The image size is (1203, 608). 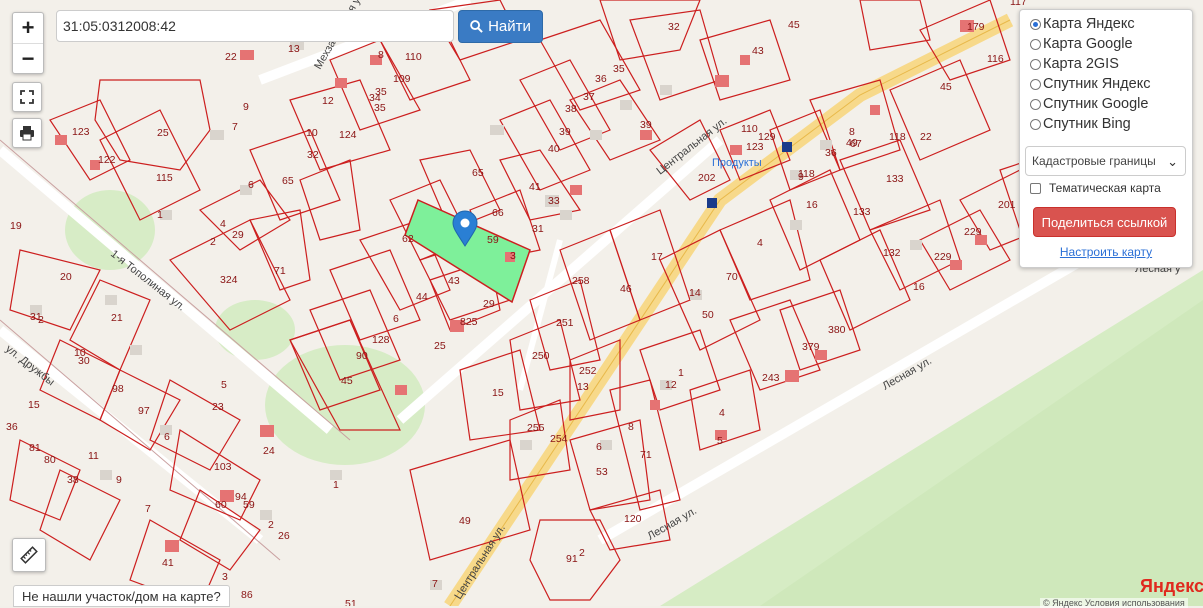 What do you see at coordinates (1081, 44) in the screenshot?
I see `map-type-option: Карта Google` at bounding box center [1081, 44].